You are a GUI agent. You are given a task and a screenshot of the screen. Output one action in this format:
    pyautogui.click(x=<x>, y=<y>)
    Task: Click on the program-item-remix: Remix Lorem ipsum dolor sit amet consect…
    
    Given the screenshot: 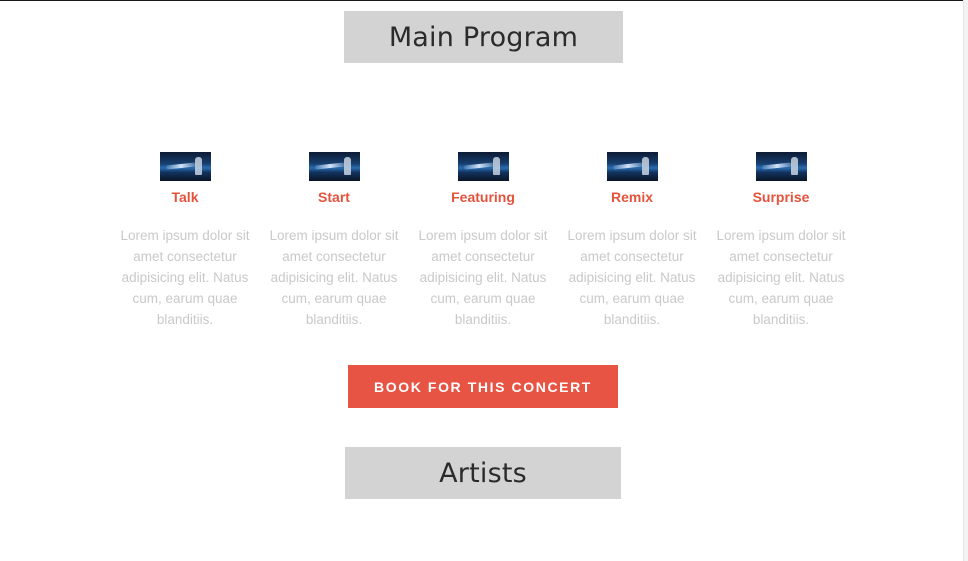 What is the action you would take?
    pyautogui.click(x=632, y=241)
    